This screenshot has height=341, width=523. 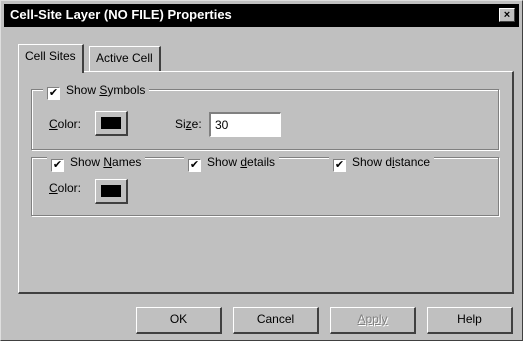 I want to click on label-text: stance, so click(x=412, y=162).